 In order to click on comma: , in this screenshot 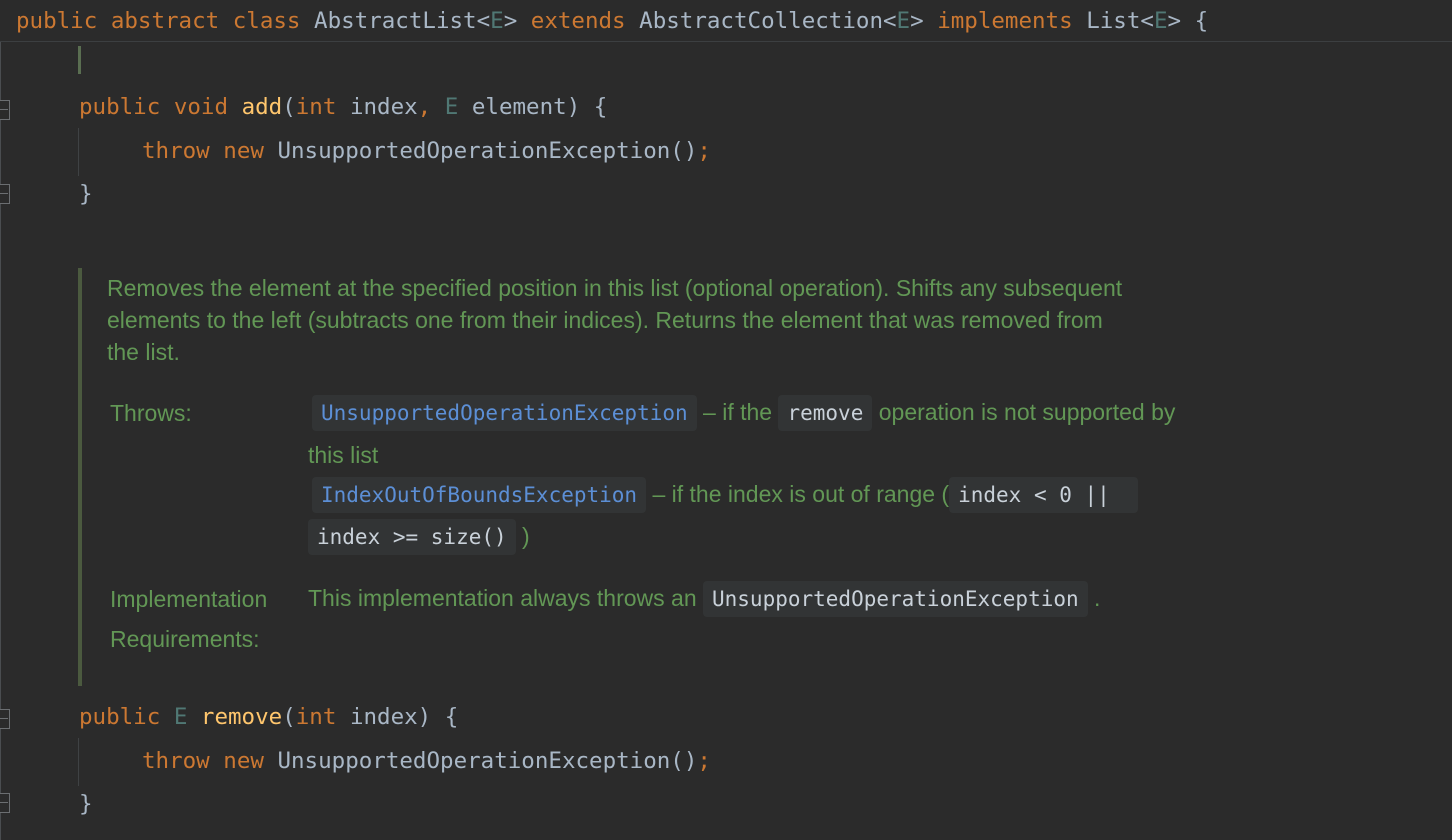, I will do `click(424, 107)`.